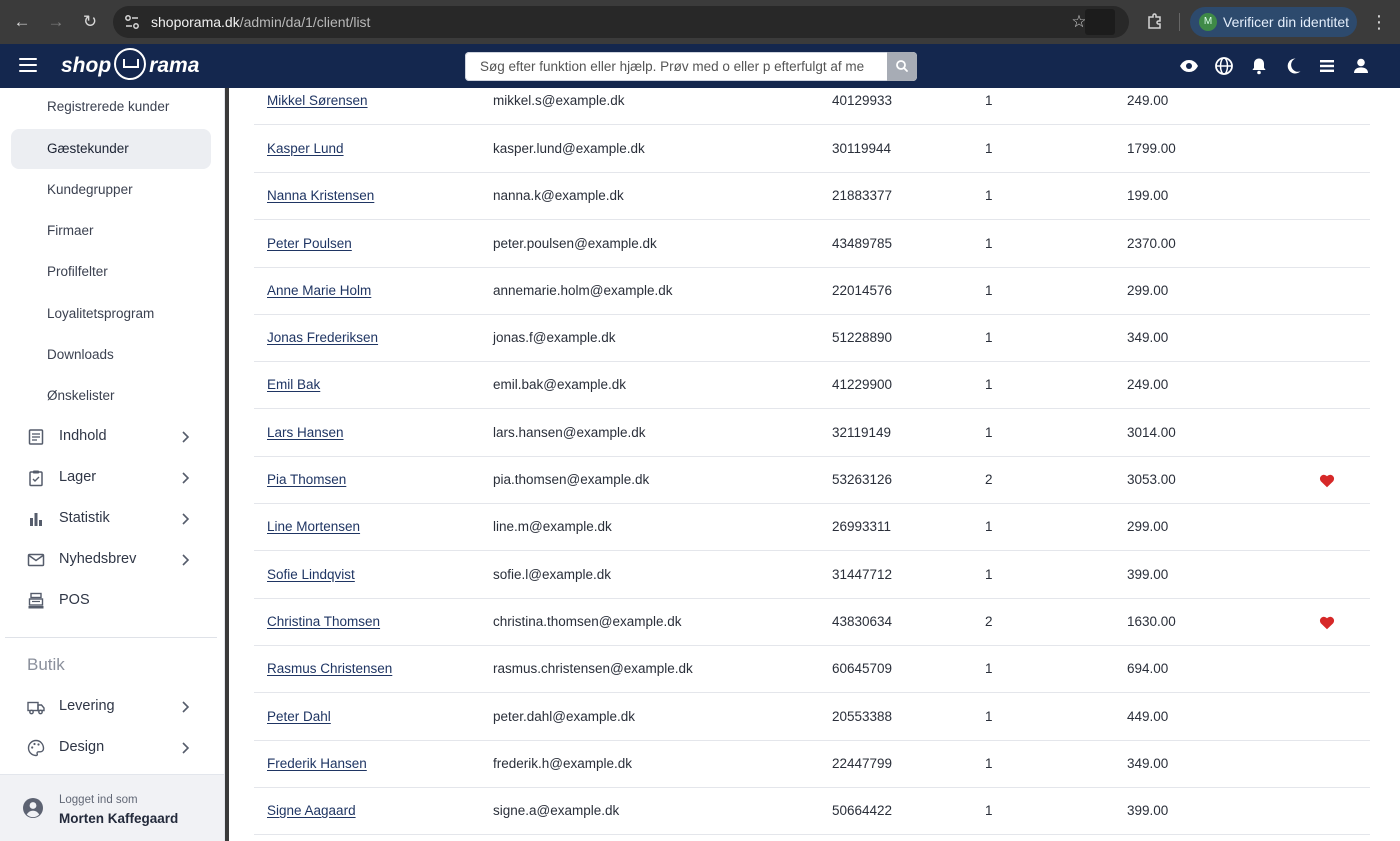 The image size is (1400, 841). Describe the element at coordinates (569, 148) in the screenshot. I see `customer-email: kasper.lund@example.dk` at that location.